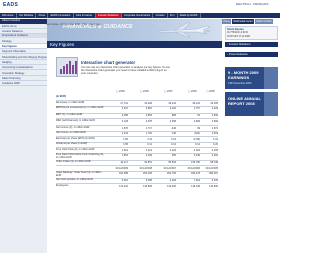 This screenshot has width=320, height=253. I want to click on table-cell: 1,442, so click(124, 134).